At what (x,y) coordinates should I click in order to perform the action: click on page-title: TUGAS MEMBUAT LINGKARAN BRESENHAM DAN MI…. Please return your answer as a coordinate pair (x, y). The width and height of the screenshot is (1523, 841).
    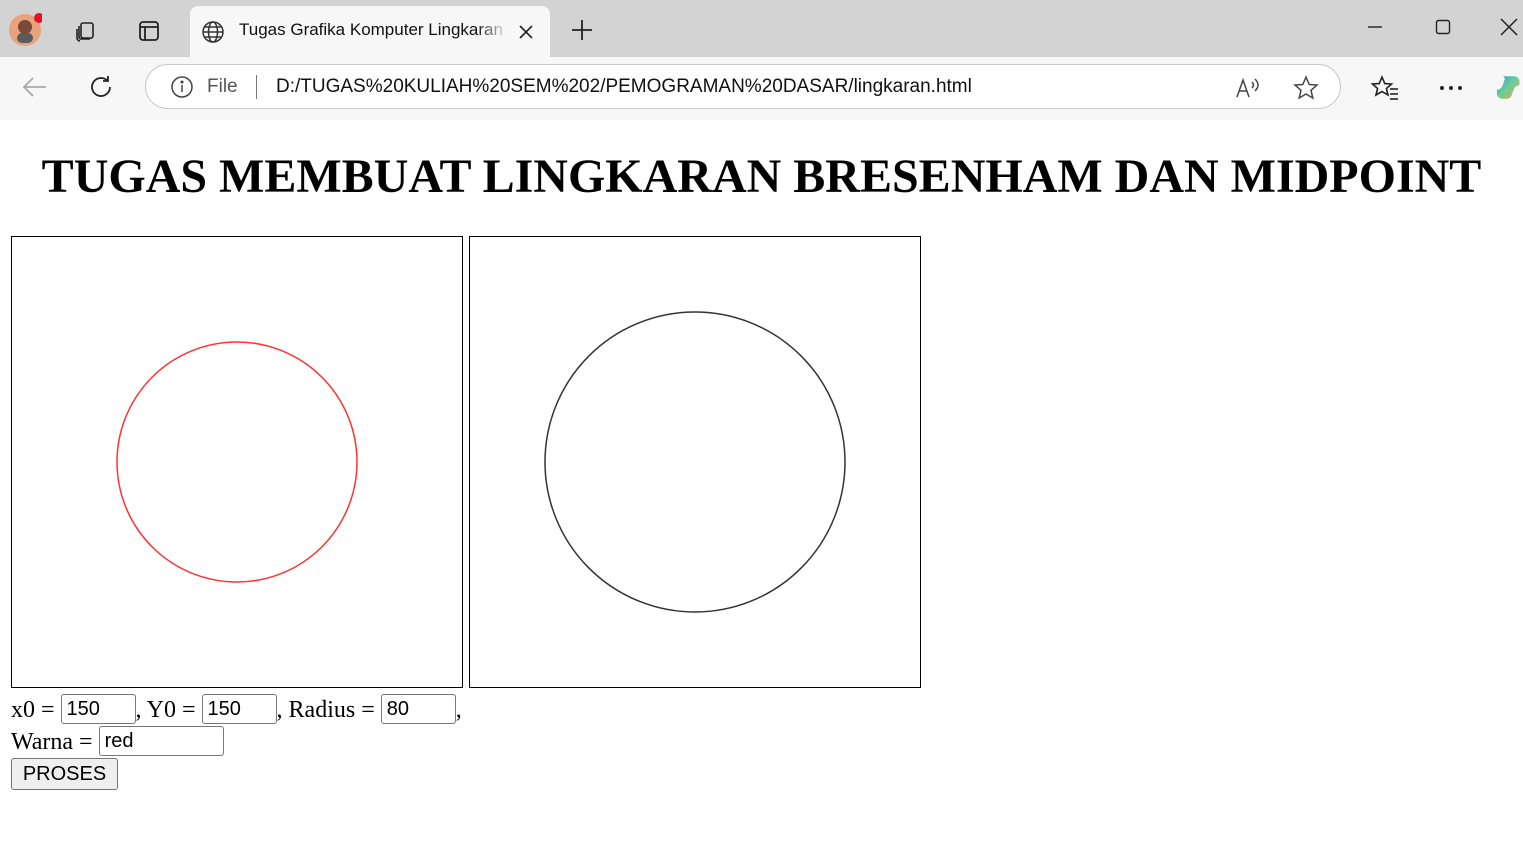
    Looking at the image, I should click on (761, 176).